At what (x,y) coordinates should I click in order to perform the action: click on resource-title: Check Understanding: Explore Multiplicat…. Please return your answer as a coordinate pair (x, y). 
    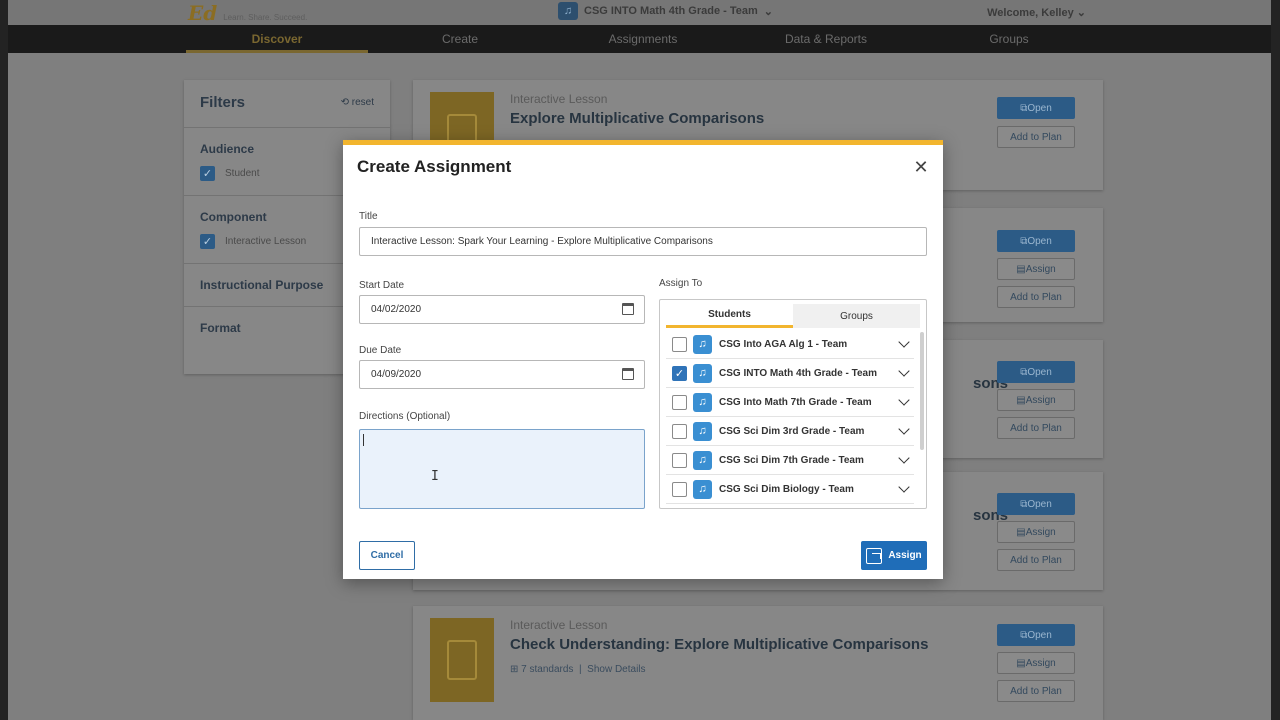
    Looking at the image, I should click on (719, 644).